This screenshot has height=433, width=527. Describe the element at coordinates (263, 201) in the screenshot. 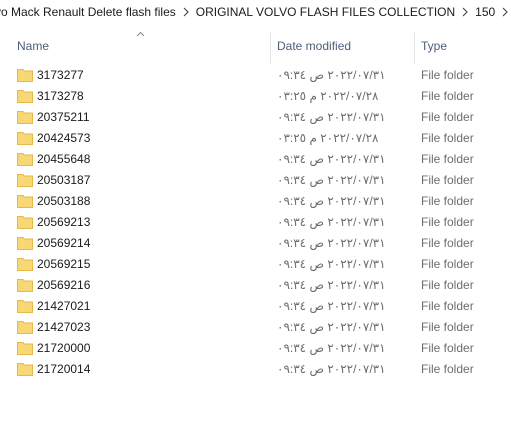

I see `file-row: 20503188 ٢٠٢٢/٠٧/٣١ ص ٠٩:٣٤ File folder` at that location.